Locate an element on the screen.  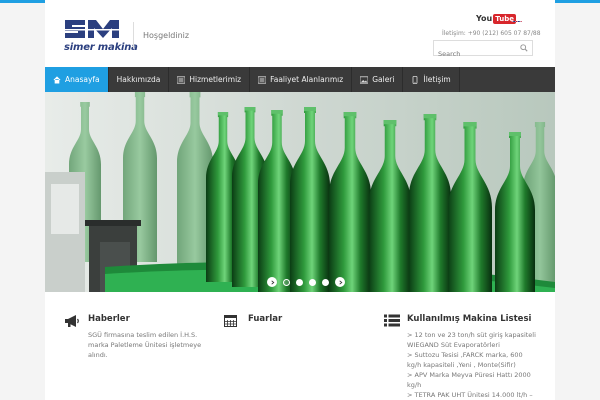
slider-next-button is located at coordinates (340, 282).